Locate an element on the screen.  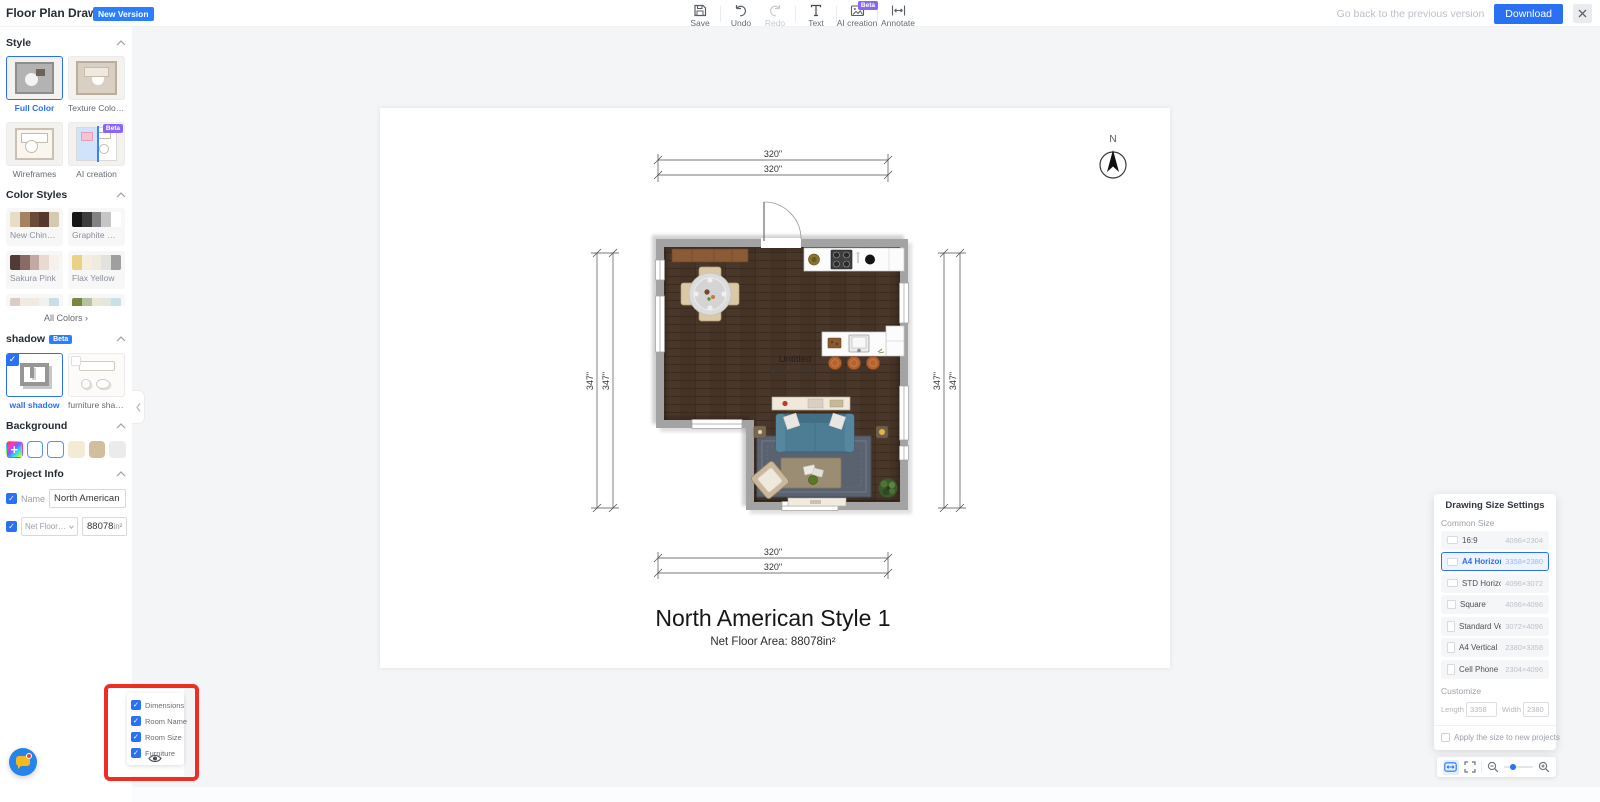
visibility-option-room-name: ✓ Room Name is located at coordinates (159, 721).